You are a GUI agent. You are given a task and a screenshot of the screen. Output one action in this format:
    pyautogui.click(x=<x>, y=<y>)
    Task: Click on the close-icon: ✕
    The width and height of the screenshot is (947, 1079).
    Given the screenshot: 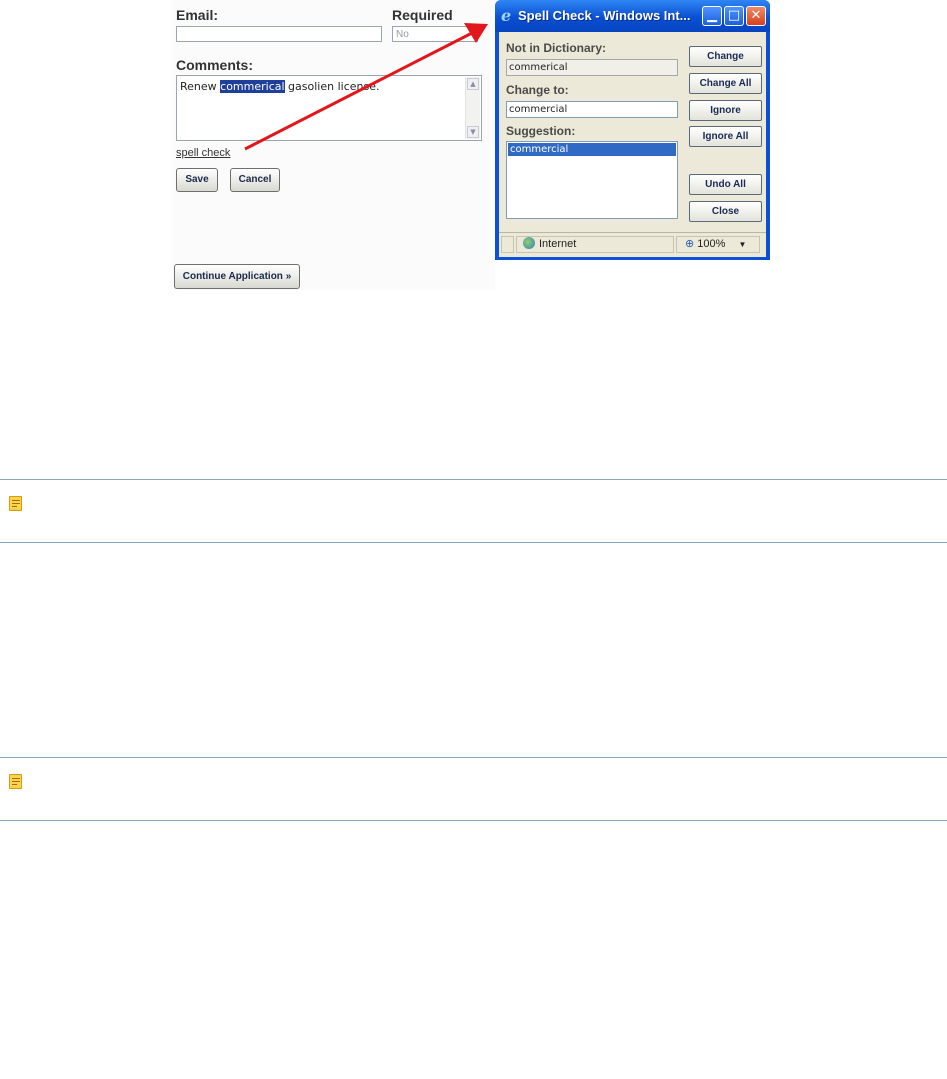 What is the action you would take?
    pyautogui.click(x=756, y=15)
    